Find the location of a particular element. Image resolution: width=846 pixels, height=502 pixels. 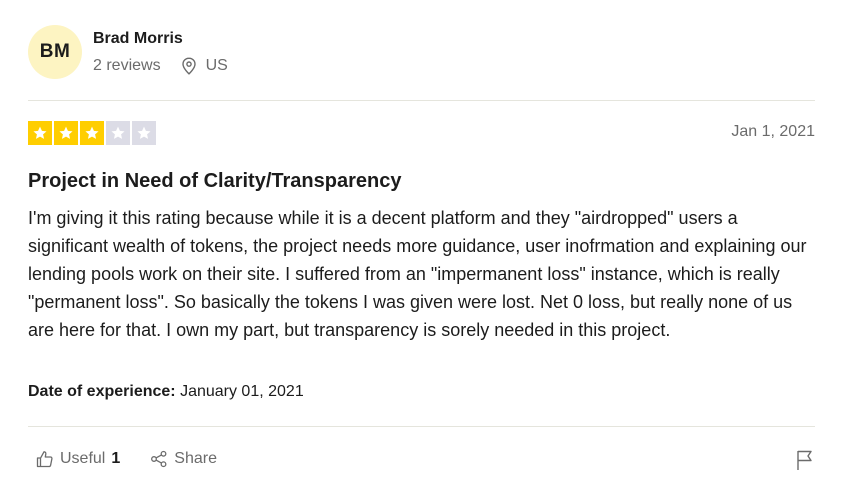

share-label: Share is located at coordinates (195, 458).